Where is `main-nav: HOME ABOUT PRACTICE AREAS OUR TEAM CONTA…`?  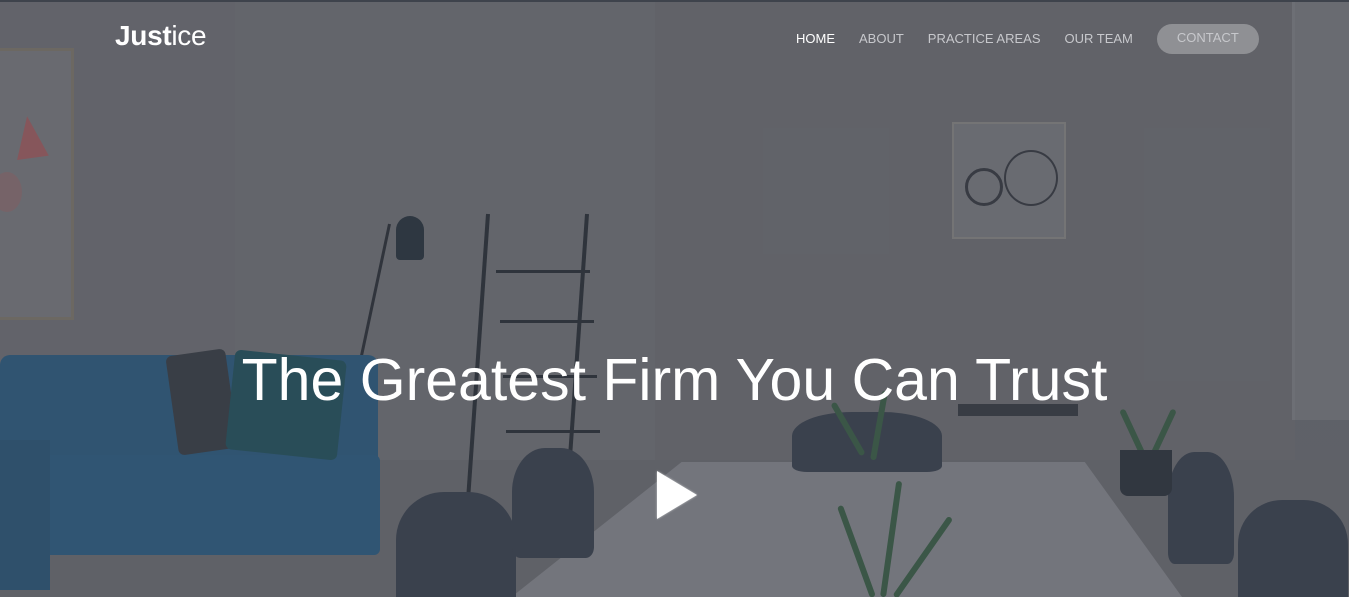
main-nav: HOME ABOUT PRACTICE AREAS OUR TEAM CONTA… is located at coordinates (1039, 39).